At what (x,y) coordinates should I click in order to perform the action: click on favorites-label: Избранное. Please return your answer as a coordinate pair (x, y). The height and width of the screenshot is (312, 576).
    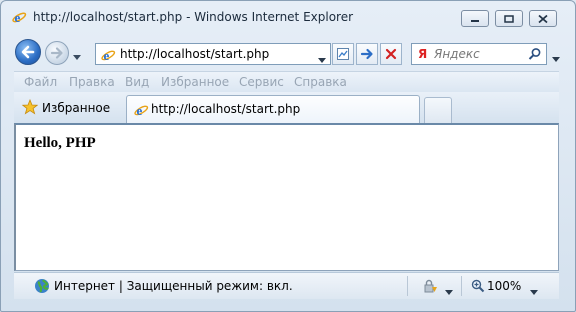
    Looking at the image, I should click on (76, 108).